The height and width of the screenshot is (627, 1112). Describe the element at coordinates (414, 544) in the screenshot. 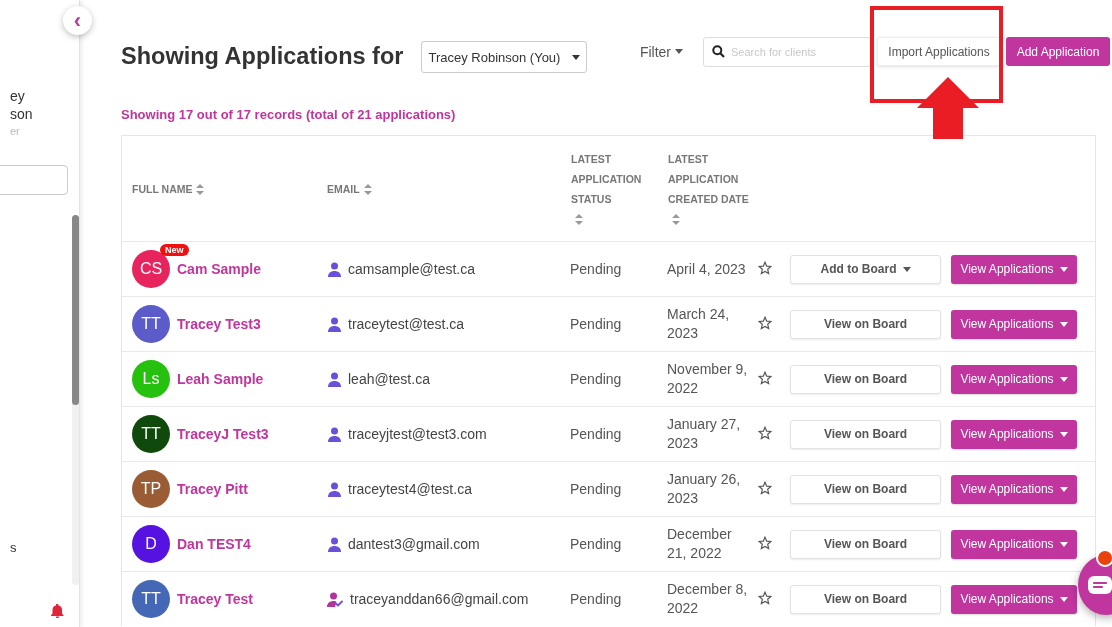

I see `email-text: dantest3@gmail.com` at that location.